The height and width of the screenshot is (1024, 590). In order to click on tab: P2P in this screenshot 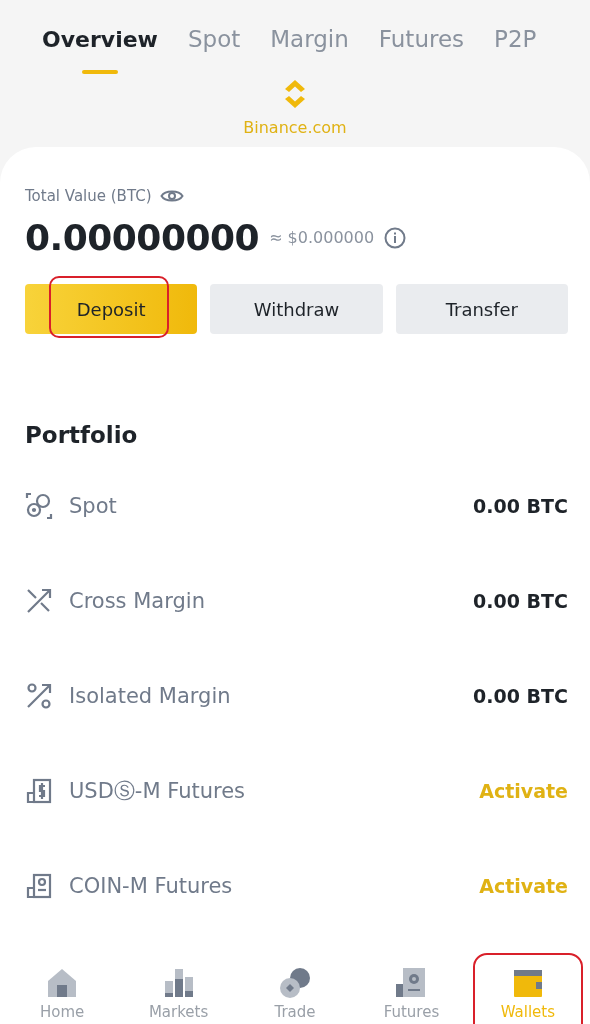, I will do `click(515, 48)`.